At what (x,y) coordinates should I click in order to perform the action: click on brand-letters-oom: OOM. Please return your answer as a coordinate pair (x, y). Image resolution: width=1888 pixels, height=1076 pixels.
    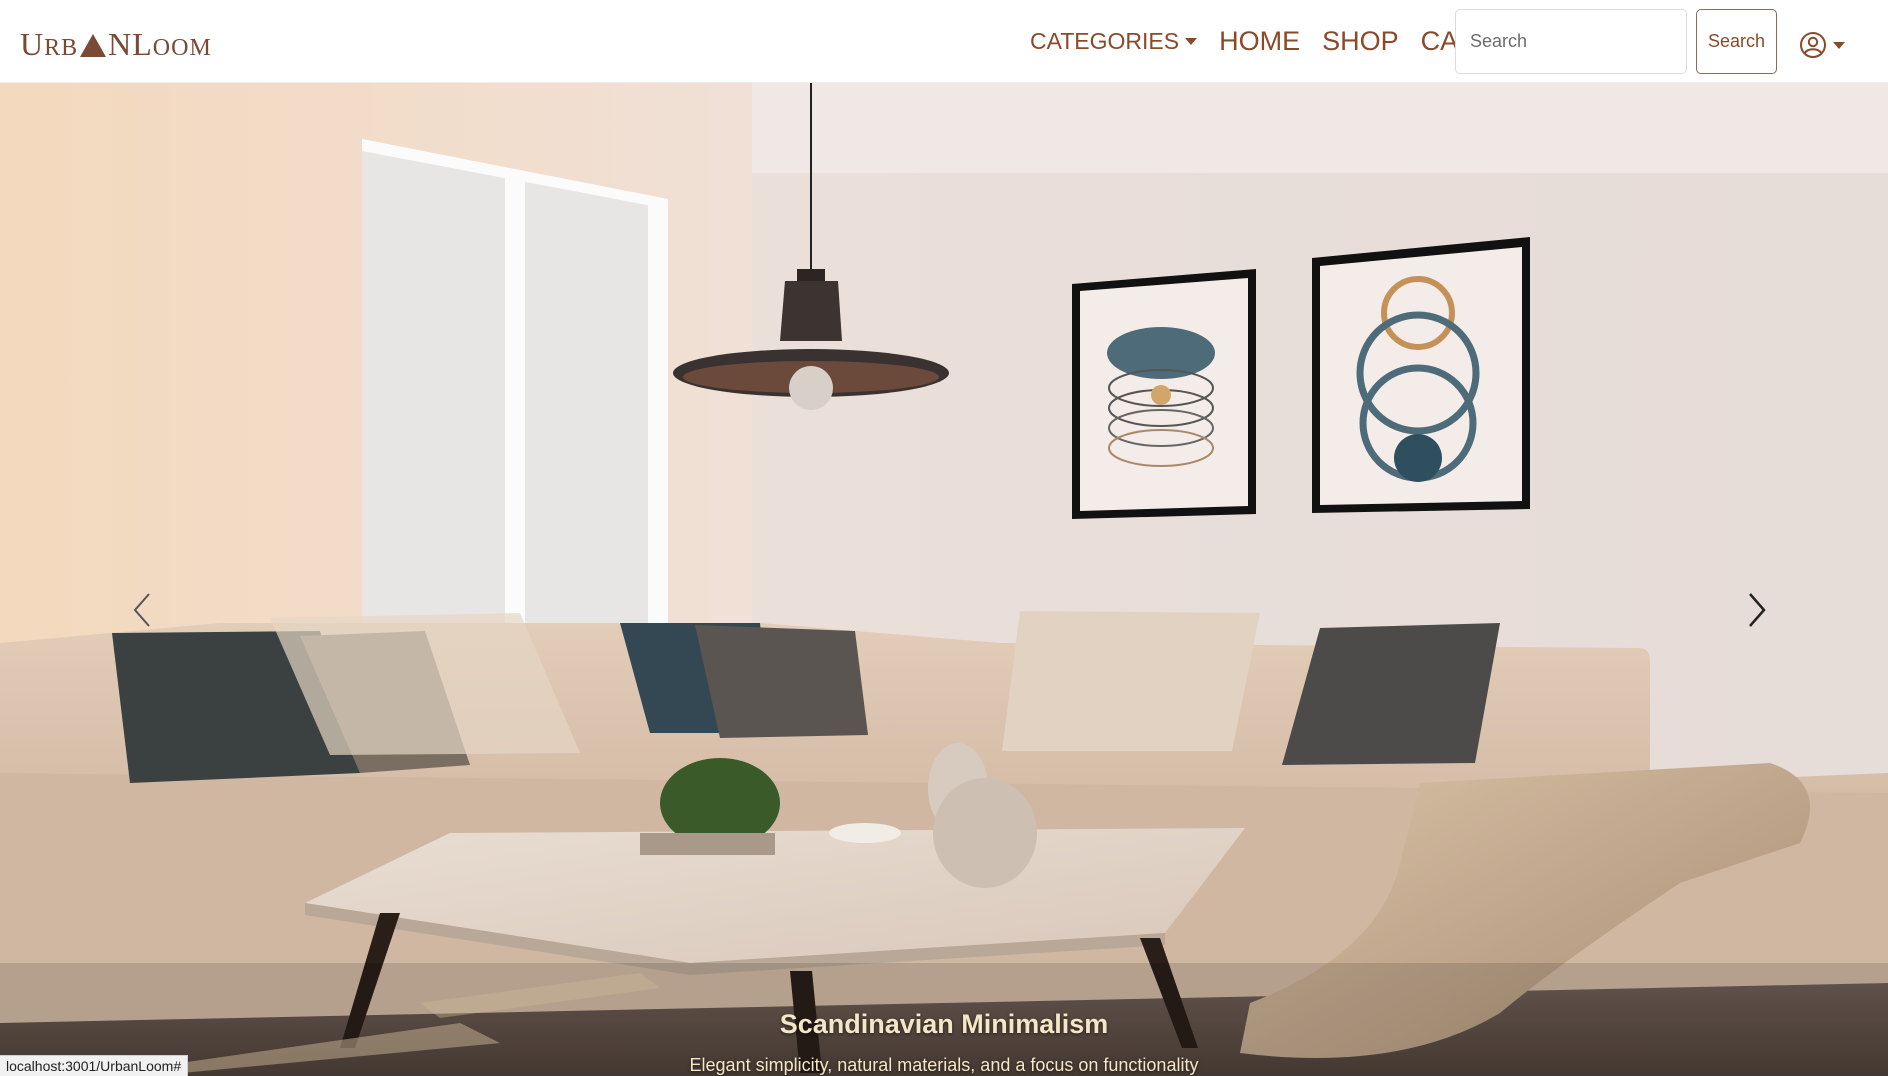
    Looking at the image, I should click on (182, 48).